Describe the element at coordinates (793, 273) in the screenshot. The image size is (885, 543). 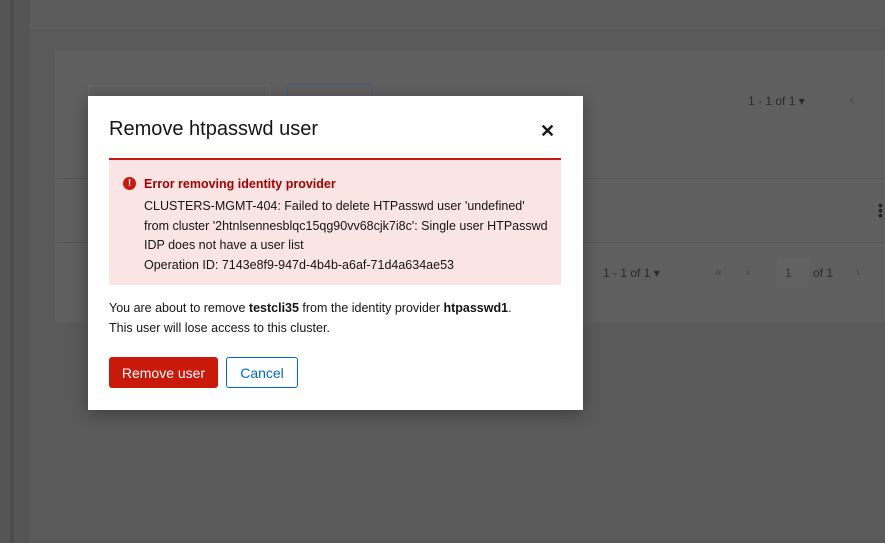
I see `page-number-input: 1` at that location.